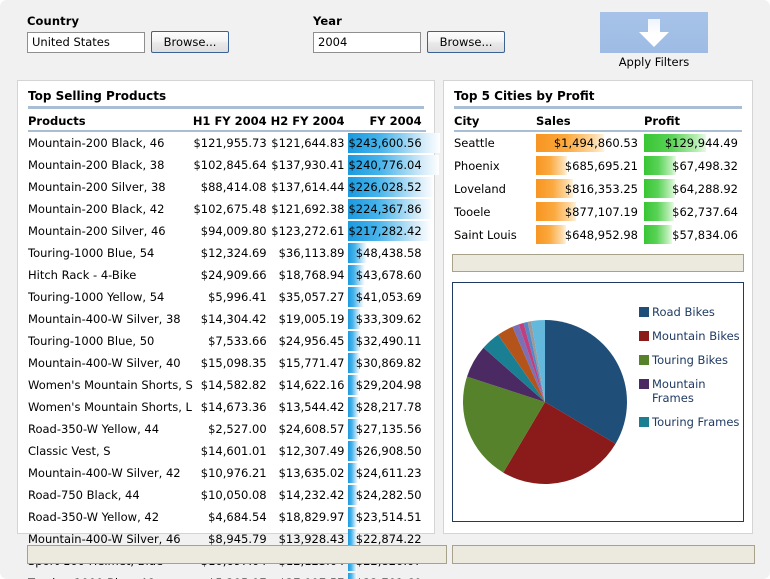  What do you see at coordinates (327, 21) in the screenshot?
I see `year-label: Year` at bounding box center [327, 21].